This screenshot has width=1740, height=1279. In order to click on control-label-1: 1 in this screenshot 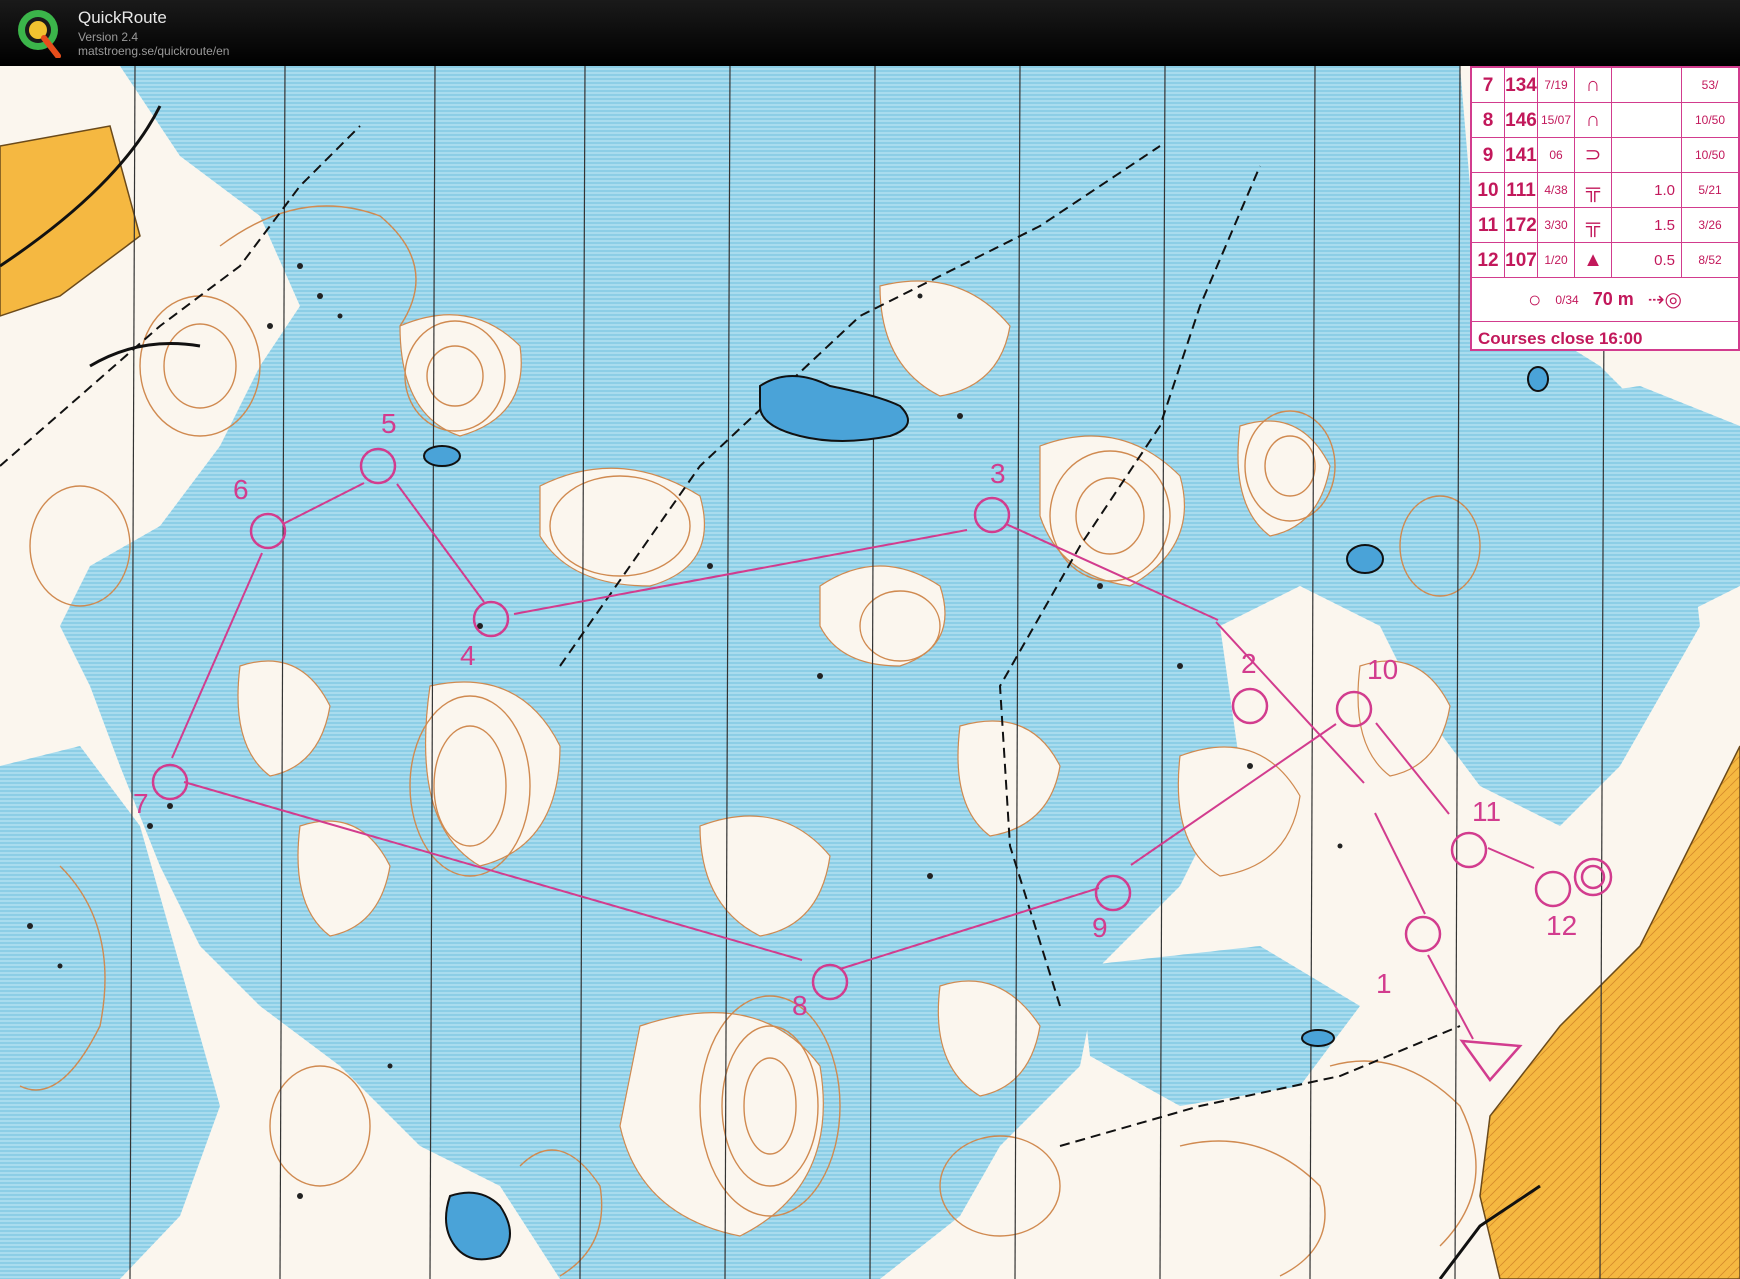, I will do `click(1384, 983)`.